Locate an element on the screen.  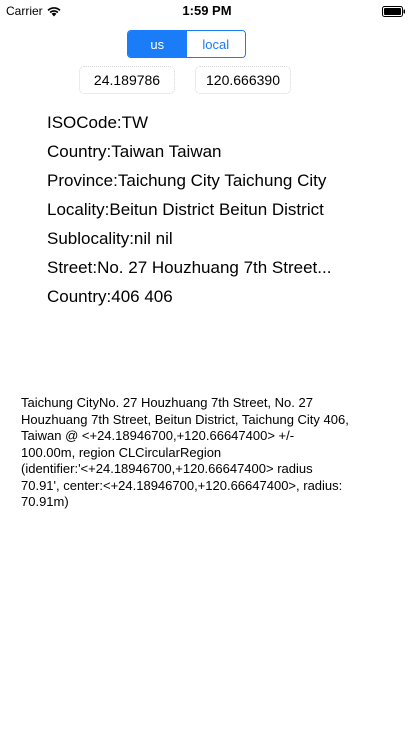
segment-local: local is located at coordinates (215, 44).